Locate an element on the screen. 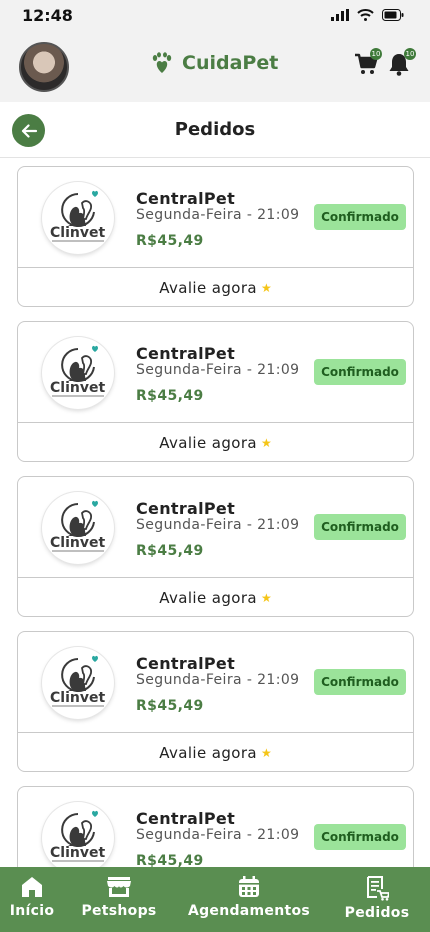 This screenshot has height=932, width=430. notifications-badge: 10 is located at coordinates (410, 54).